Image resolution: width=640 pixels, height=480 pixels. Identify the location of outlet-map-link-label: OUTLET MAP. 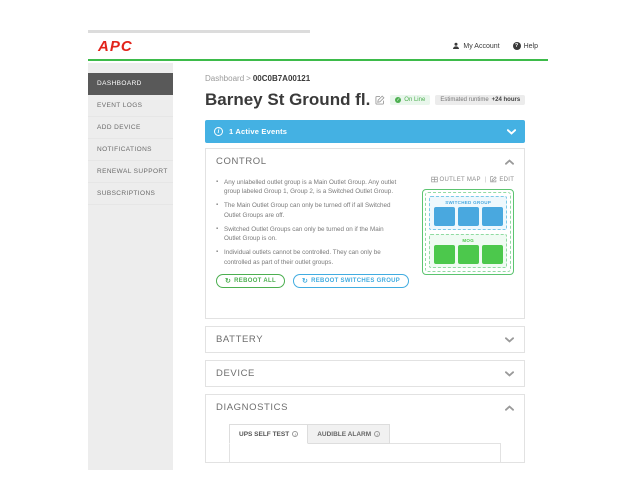
(460, 179).